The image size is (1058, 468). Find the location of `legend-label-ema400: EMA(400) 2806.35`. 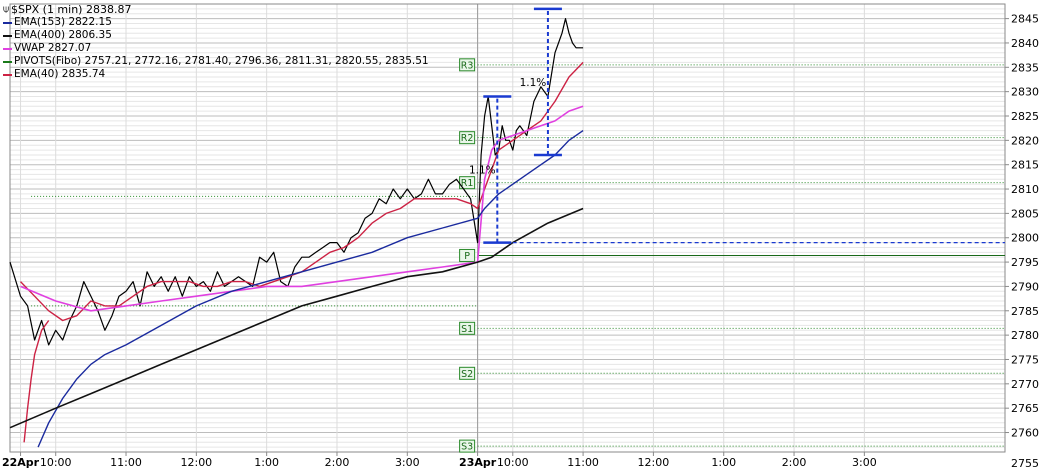

legend-label-ema400: EMA(400) 2806.35 is located at coordinates (63, 35).